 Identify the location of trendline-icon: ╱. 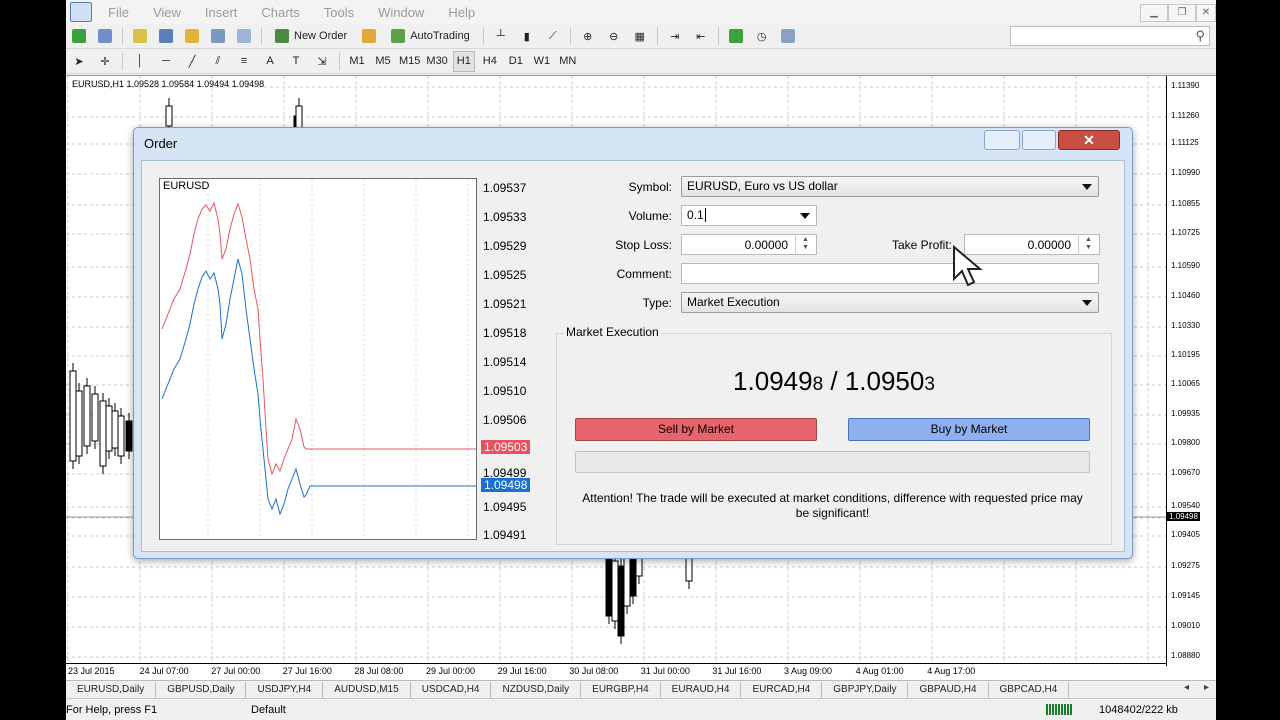
(192, 61).